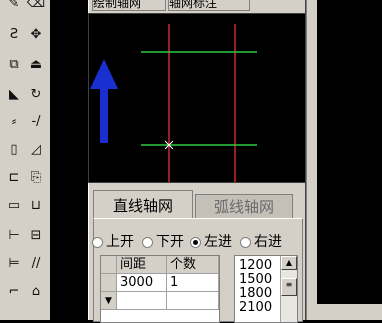 This screenshot has width=382, height=323. I want to click on dialog-right-frame, so click(311, 160).